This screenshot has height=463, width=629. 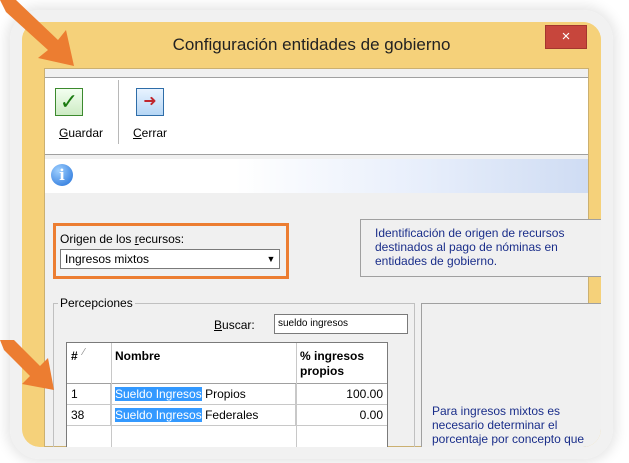 What do you see at coordinates (234, 325) in the screenshot?
I see `buscar-label: Buscar:` at bounding box center [234, 325].